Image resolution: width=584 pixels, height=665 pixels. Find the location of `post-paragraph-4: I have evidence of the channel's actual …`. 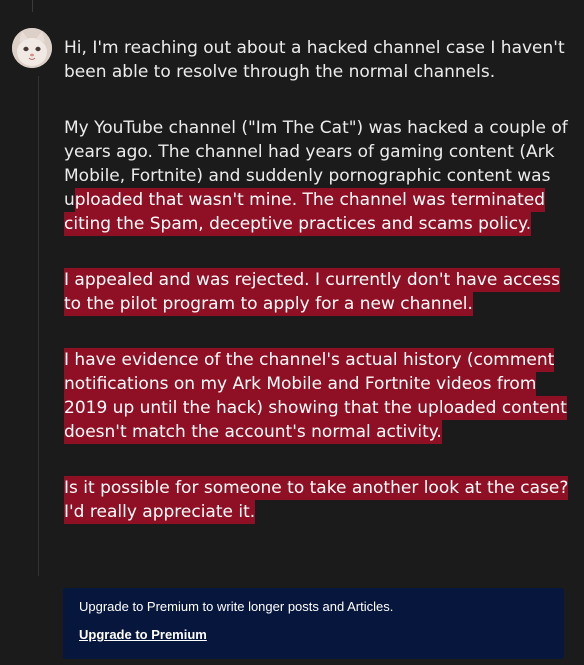

post-paragraph-4: I have evidence of the channel's actual … is located at coordinates (319, 396).